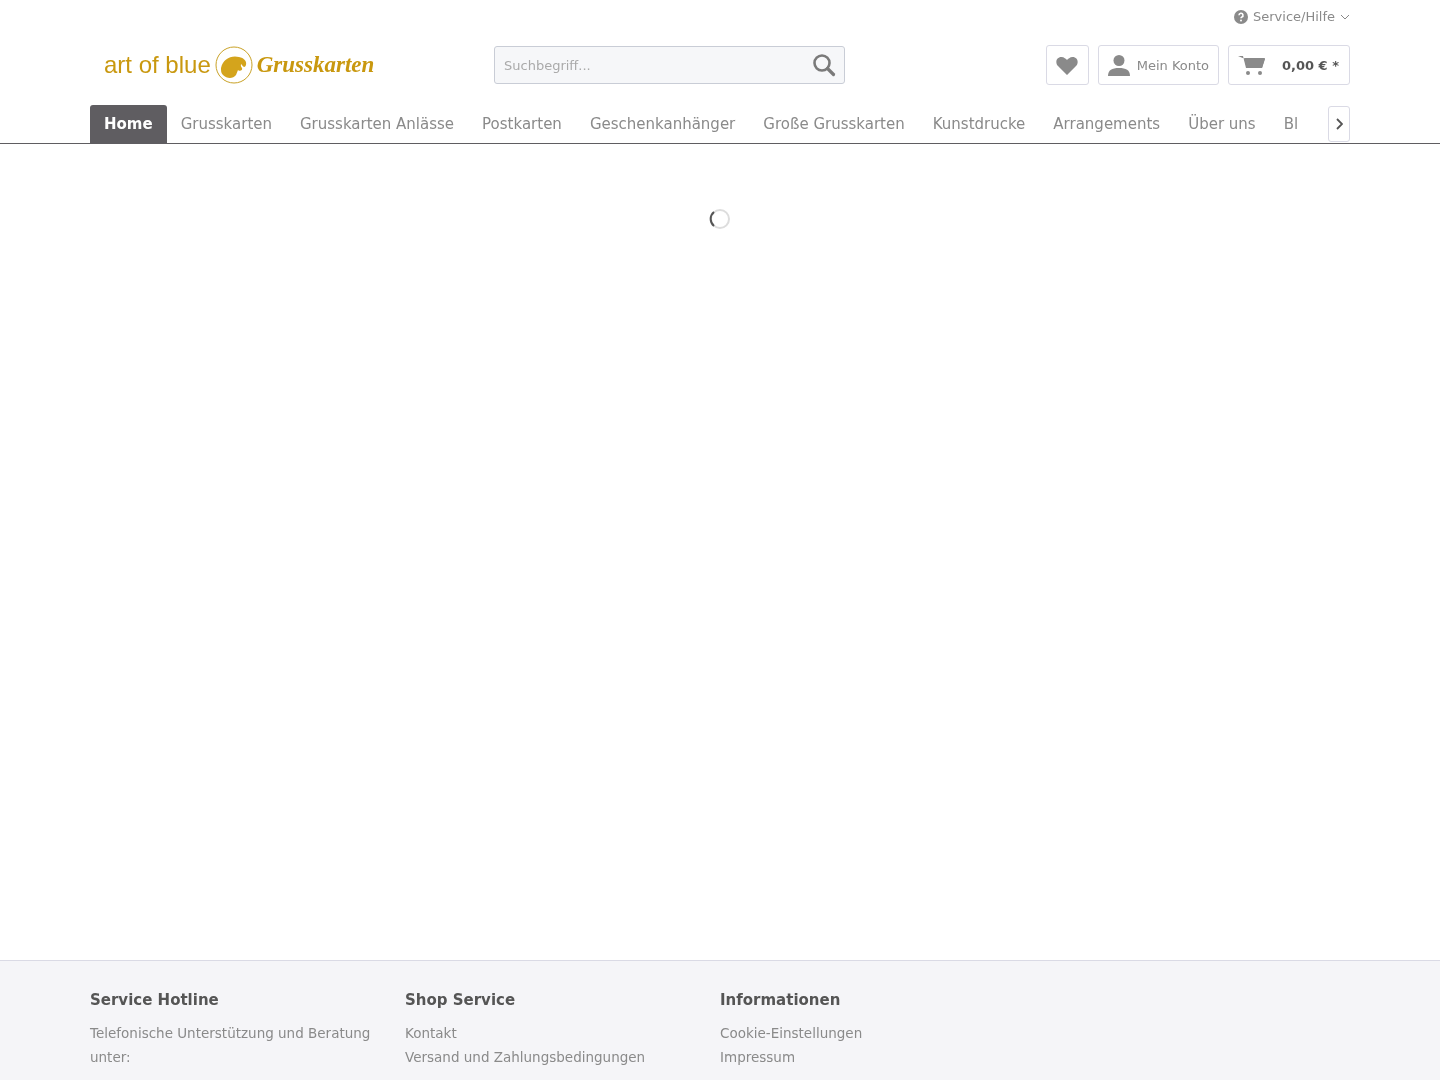 This screenshot has width=1440, height=1080. I want to click on footer-heading: Service Hotline, so click(155, 1000).